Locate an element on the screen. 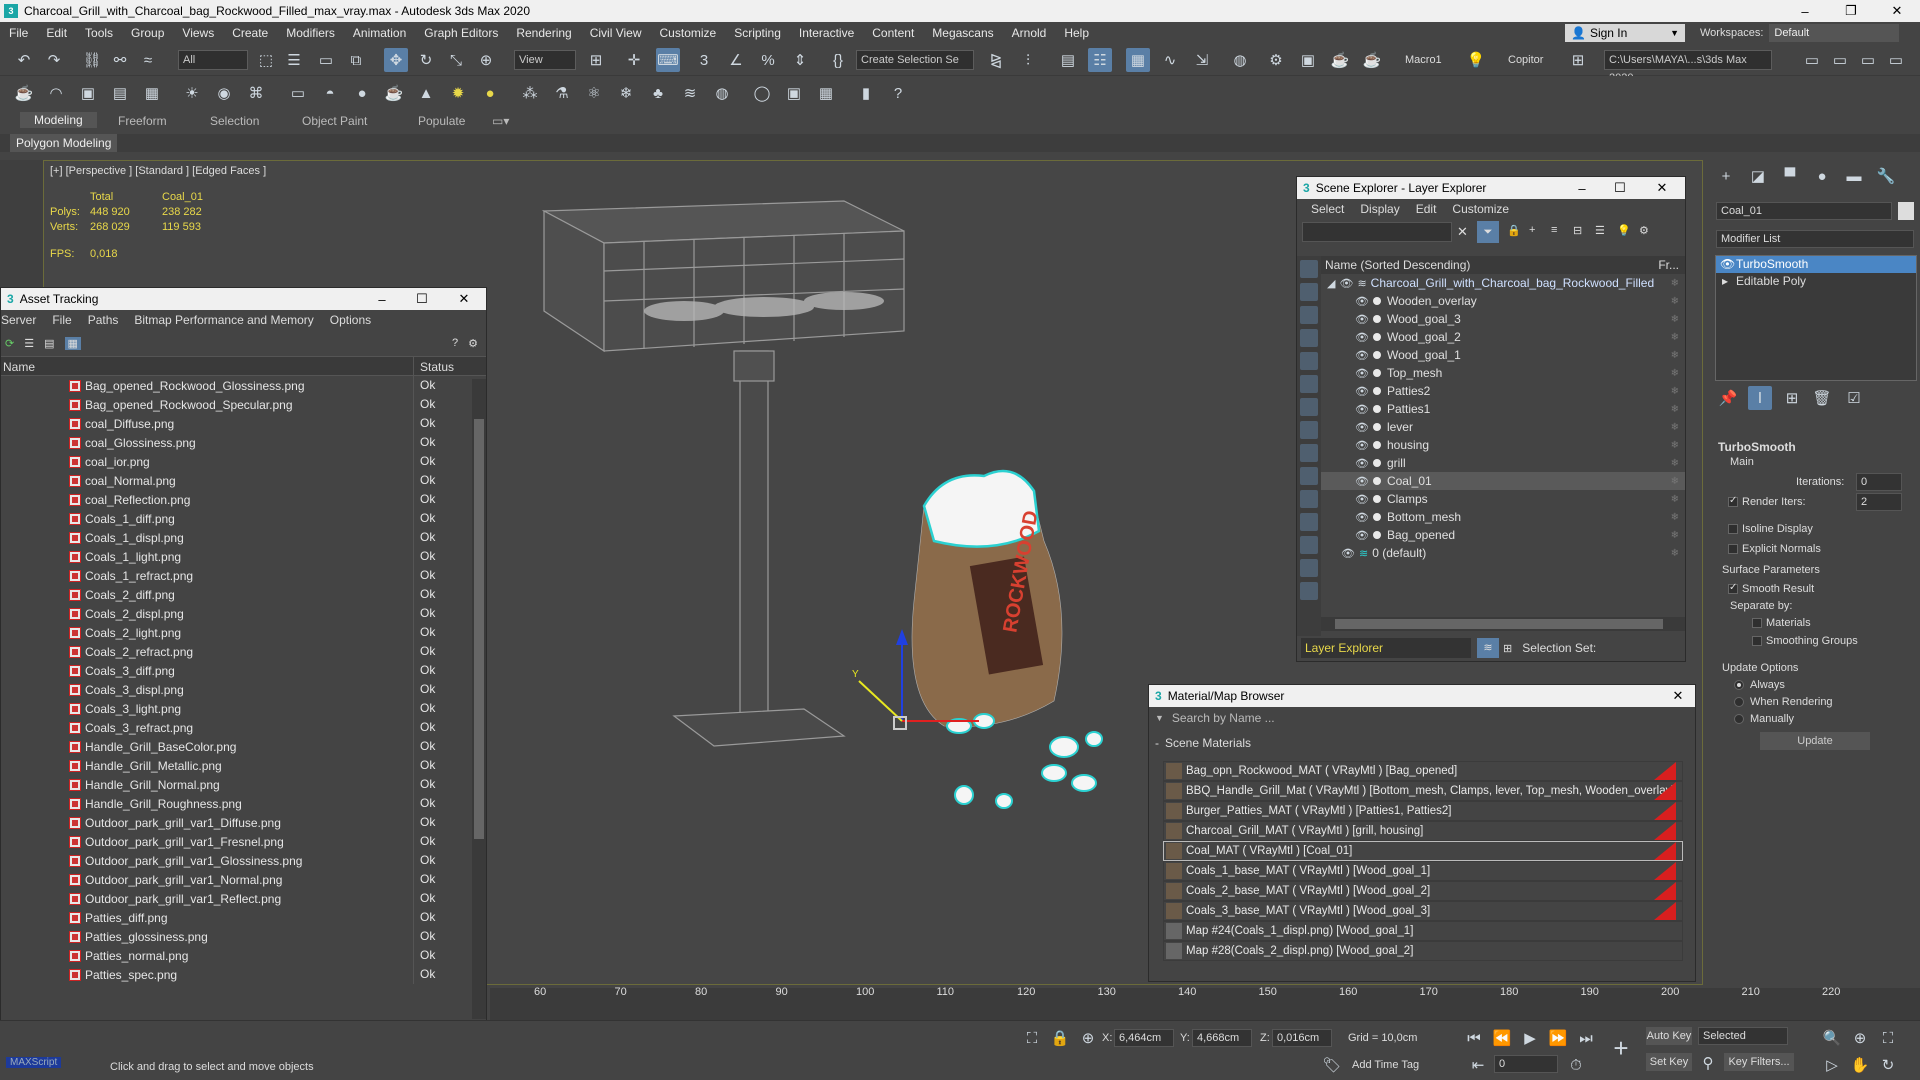 Image resolution: width=1920 pixels, height=1080 pixels. filter-icon: ⏷ is located at coordinates (1488, 232).